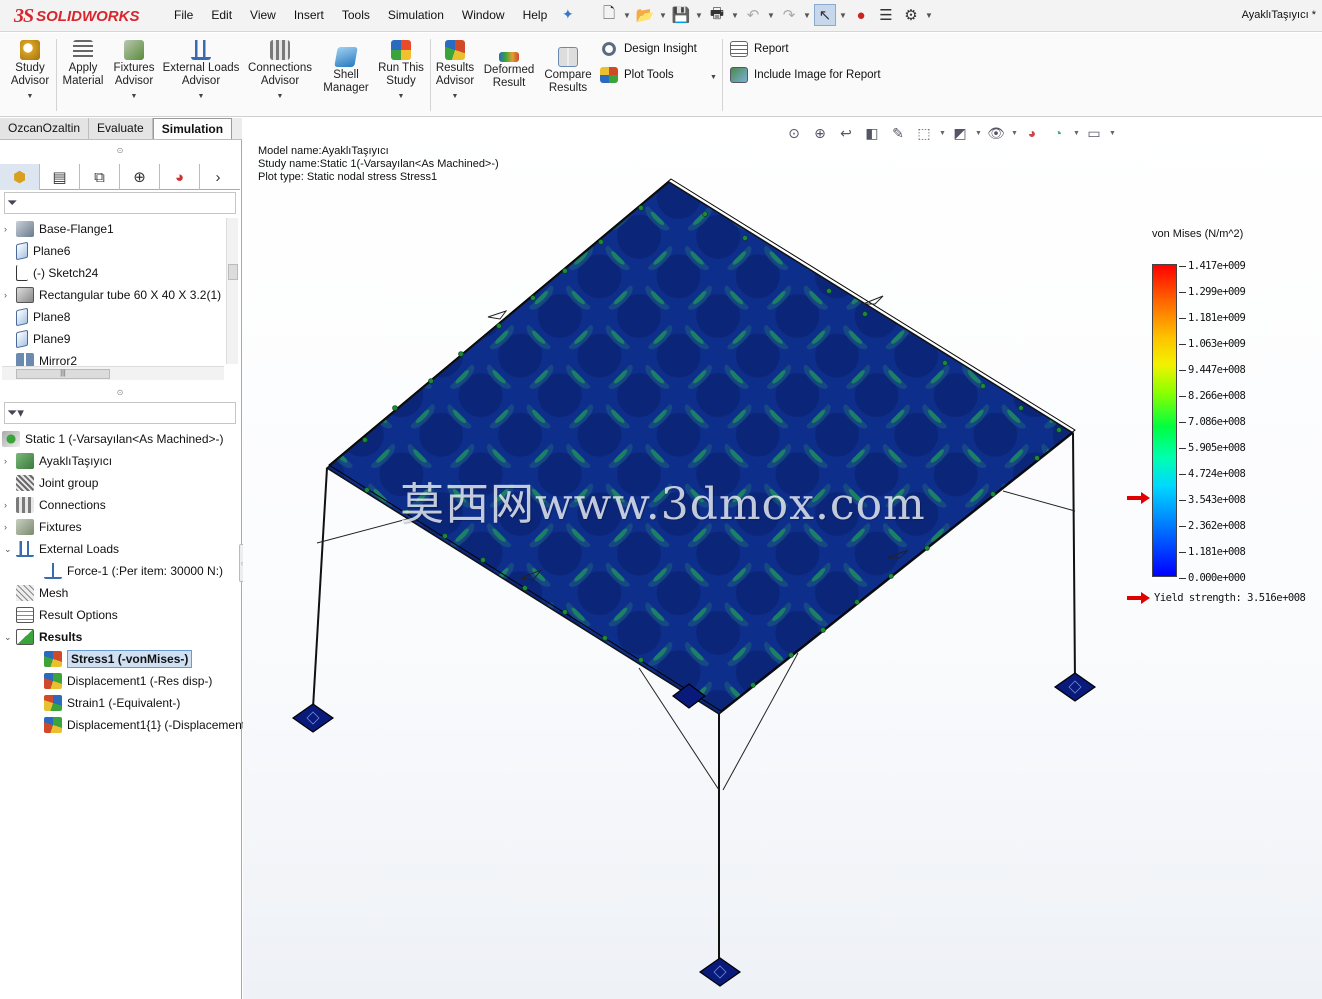 The image size is (1322, 999). Describe the element at coordinates (124, 571) in the screenshot. I see `study-tree-item: Force-1 (:Per item: 30000 N:)` at that location.